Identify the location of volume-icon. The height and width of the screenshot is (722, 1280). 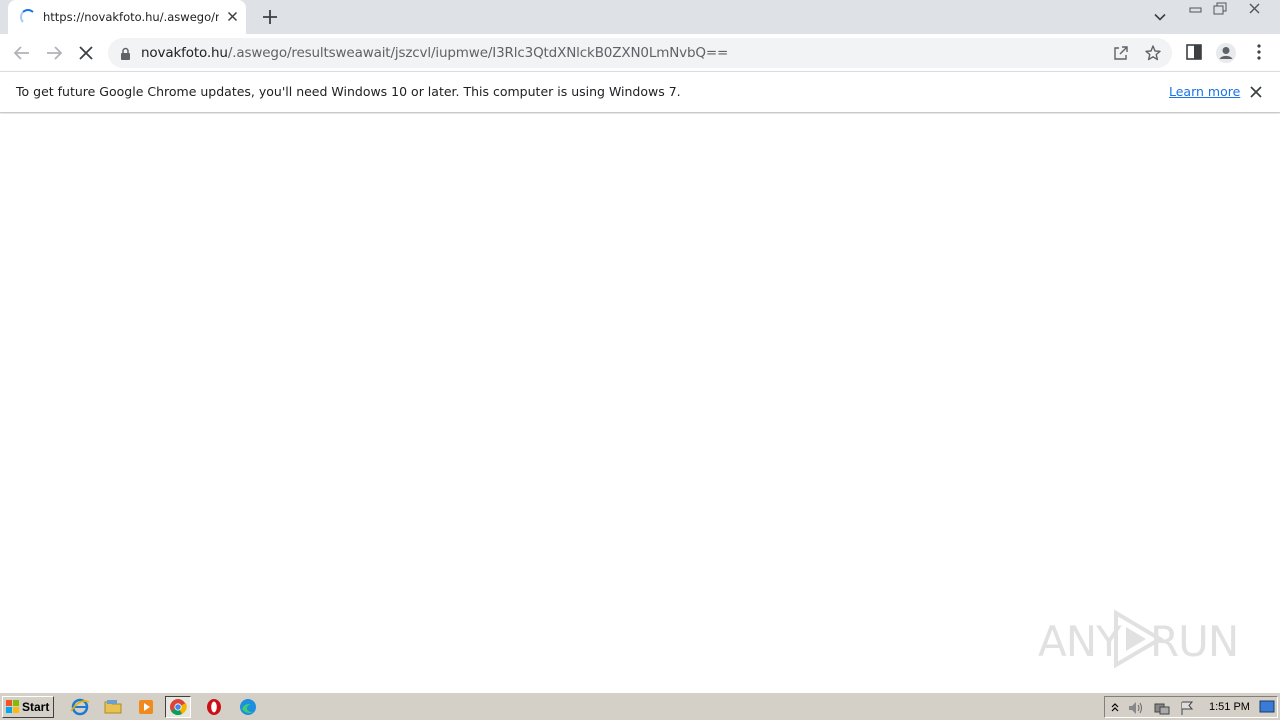
(1136, 708).